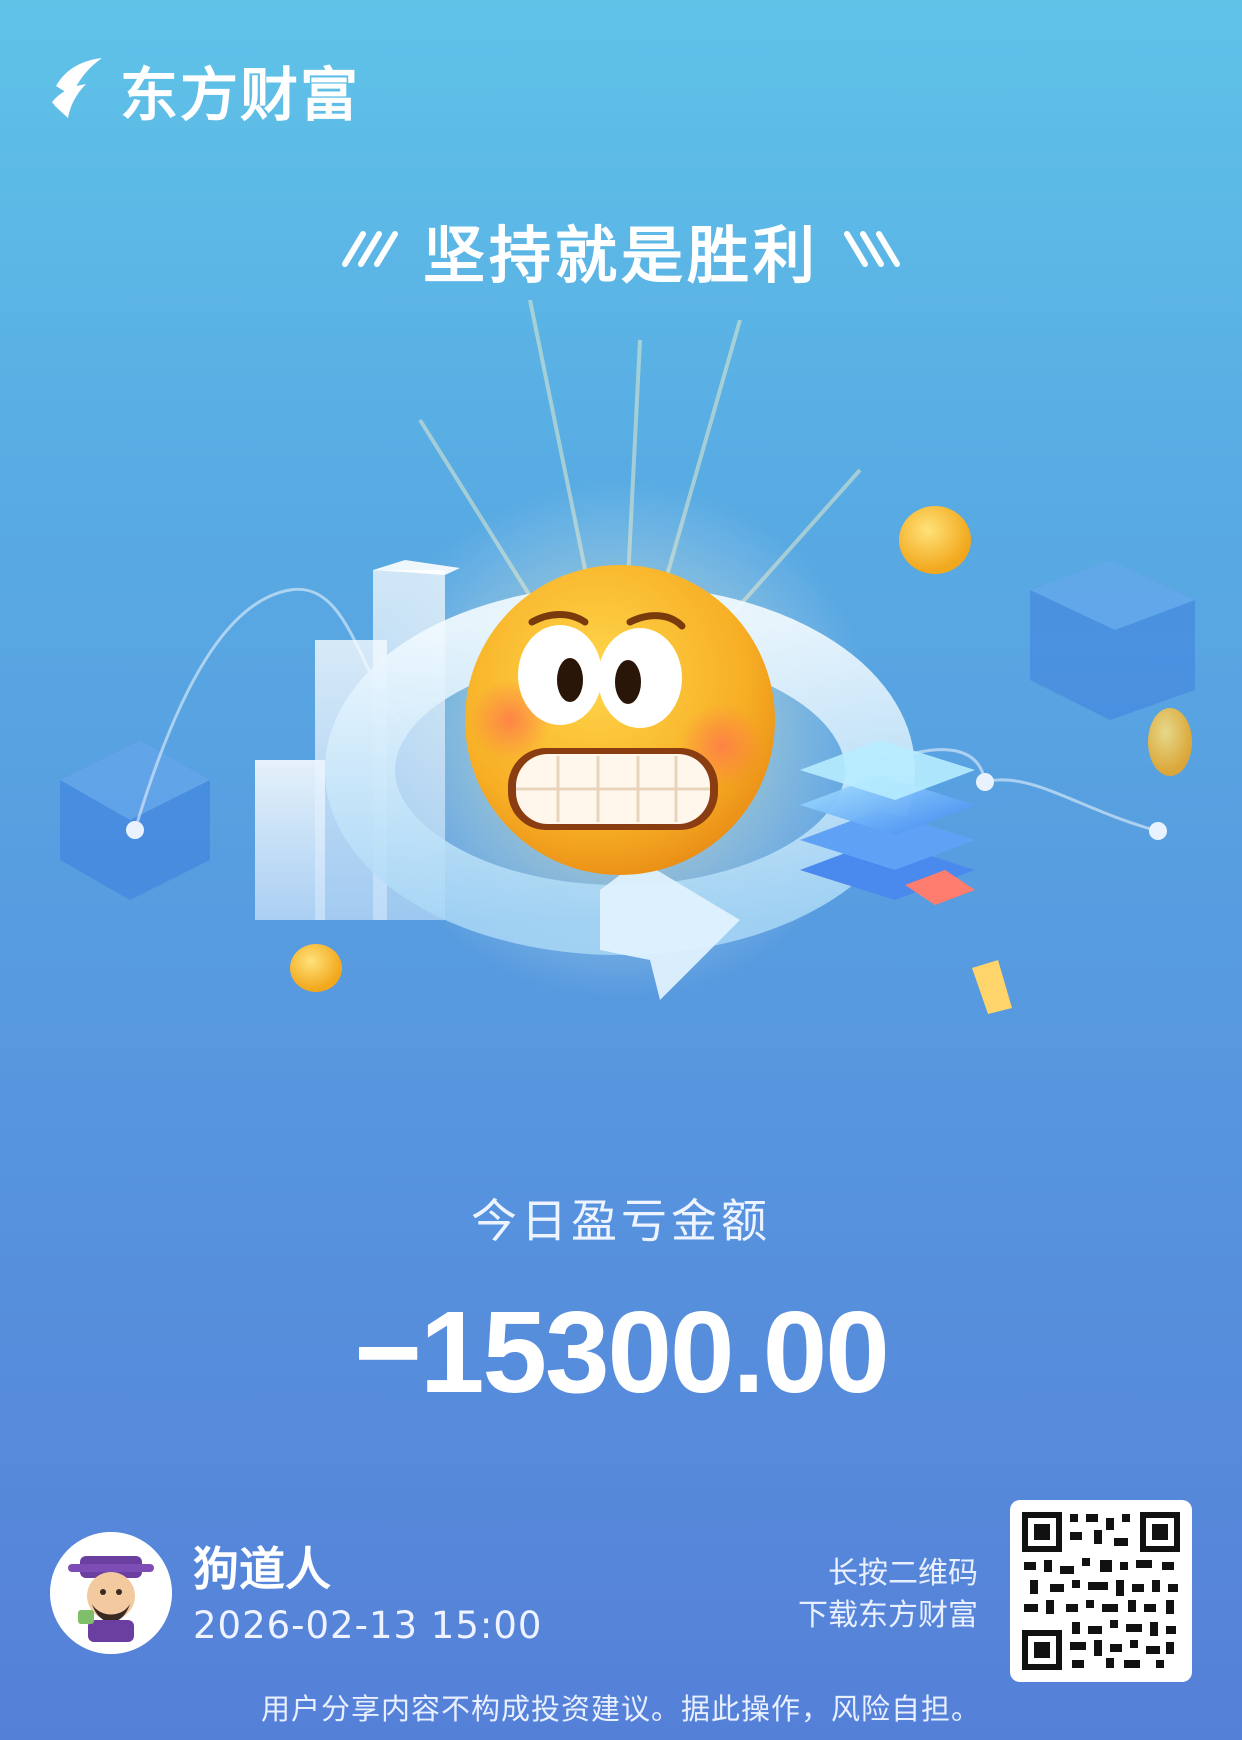 Image resolution: width=1242 pixels, height=1740 pixels. Describe the element at coordinates (135, 820) in the screenshot. I see `left-cube` at that location.